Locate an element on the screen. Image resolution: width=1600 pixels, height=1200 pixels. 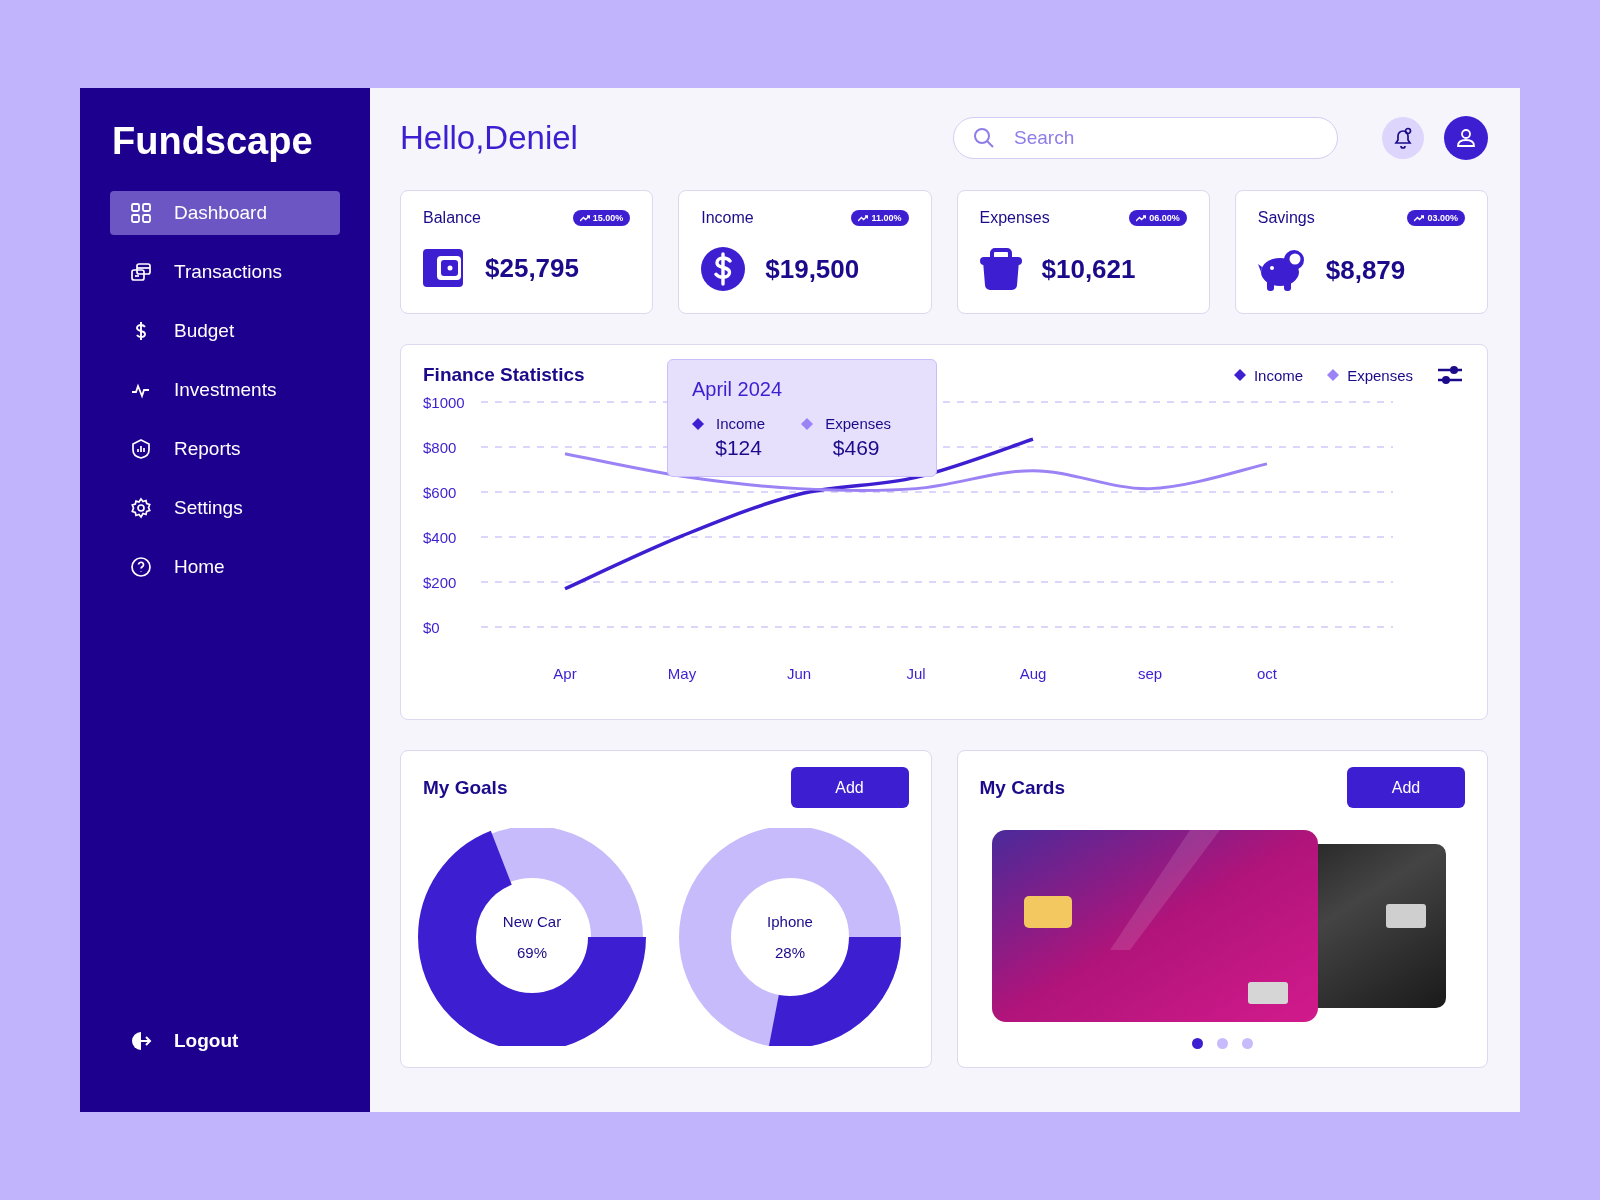
stat-value: $10,621 is located at coordinates (1088, 269).